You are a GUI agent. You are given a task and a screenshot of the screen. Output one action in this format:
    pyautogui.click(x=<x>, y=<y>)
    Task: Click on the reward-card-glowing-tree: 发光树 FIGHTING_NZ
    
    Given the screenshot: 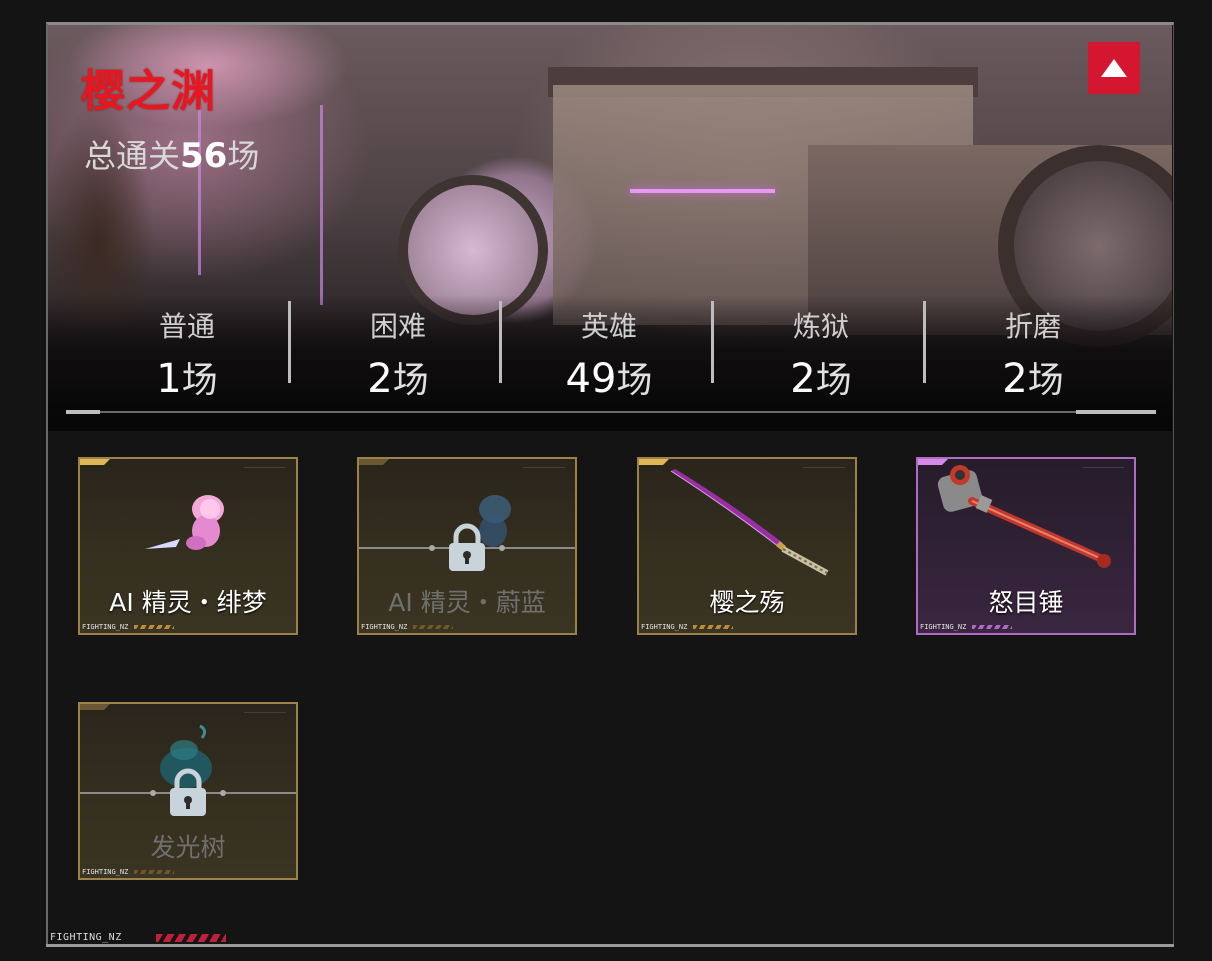 What is the action you would take?
    pyautogui.click(x=188, y=791)
    